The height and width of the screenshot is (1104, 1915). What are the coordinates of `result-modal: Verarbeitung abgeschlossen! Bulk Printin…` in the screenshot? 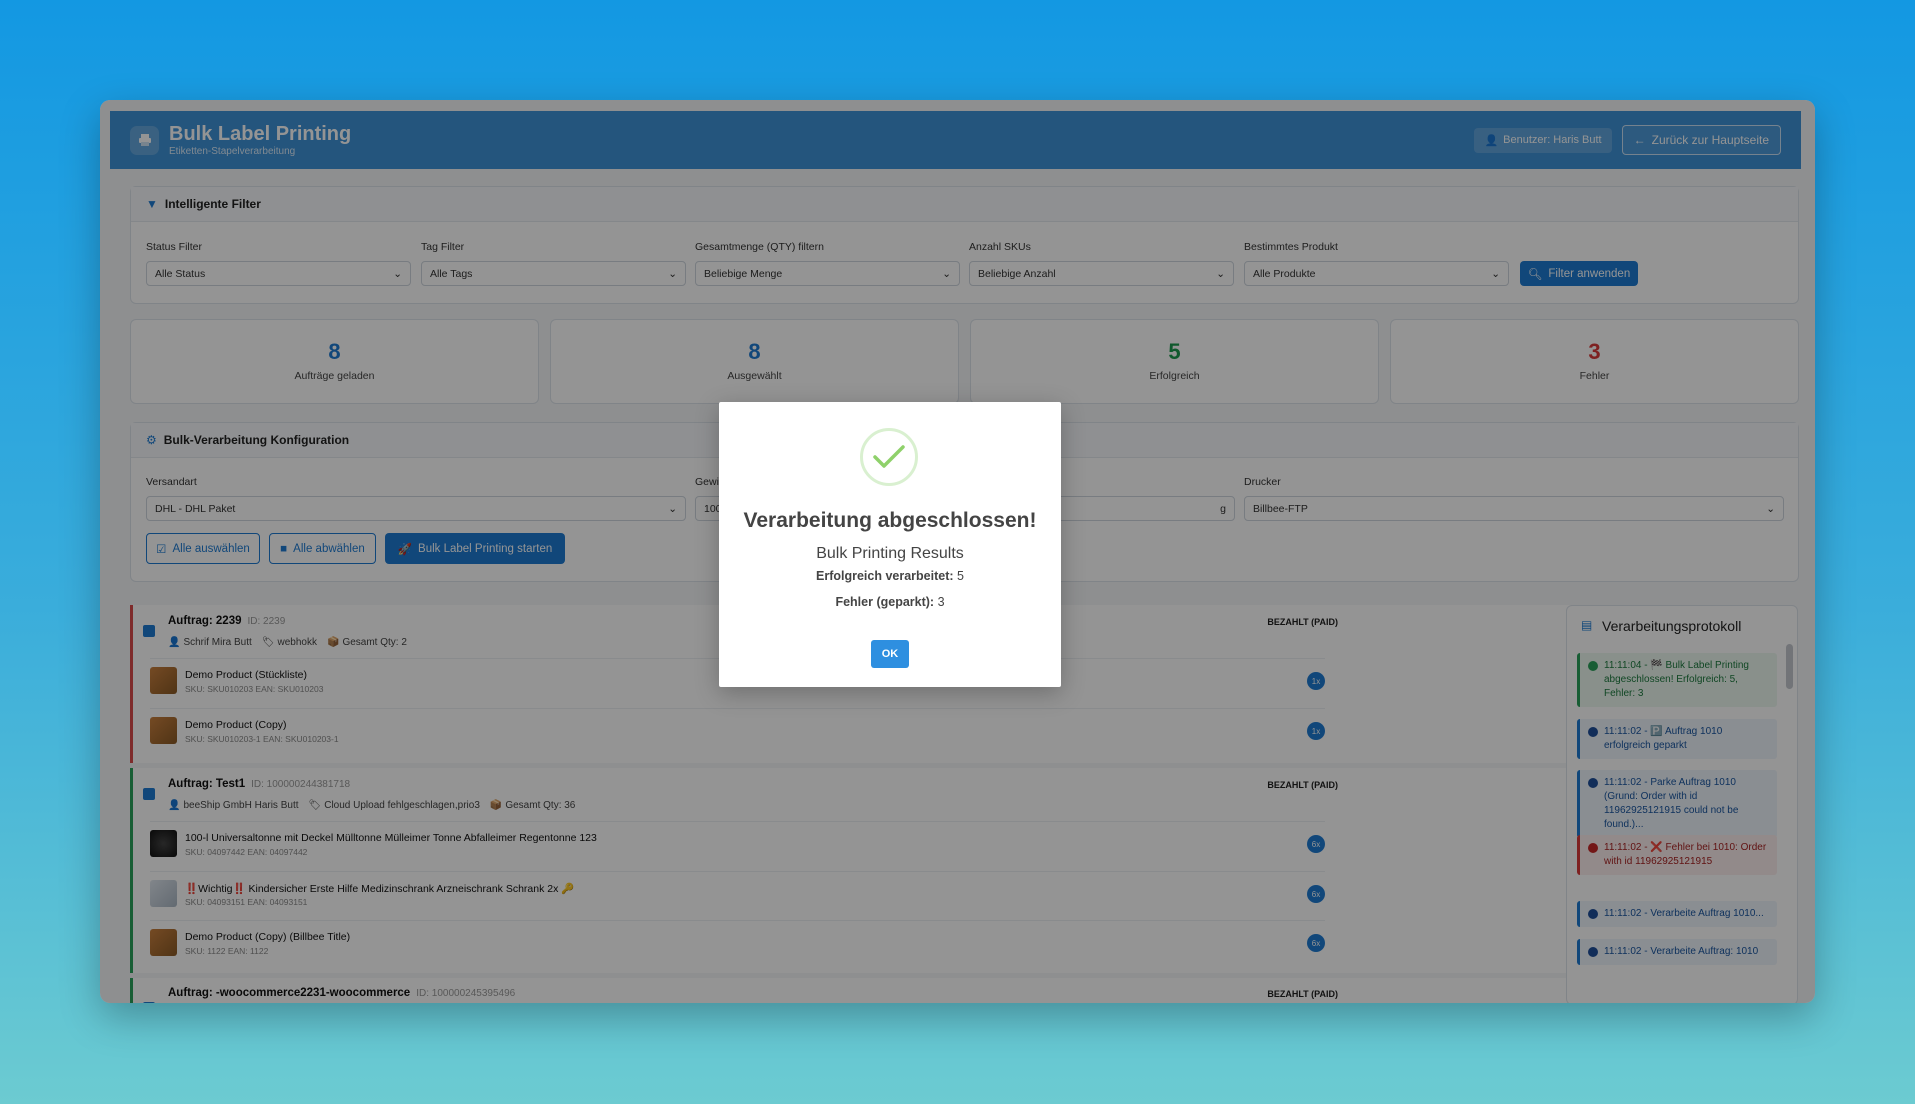 It's located at (890, 544).